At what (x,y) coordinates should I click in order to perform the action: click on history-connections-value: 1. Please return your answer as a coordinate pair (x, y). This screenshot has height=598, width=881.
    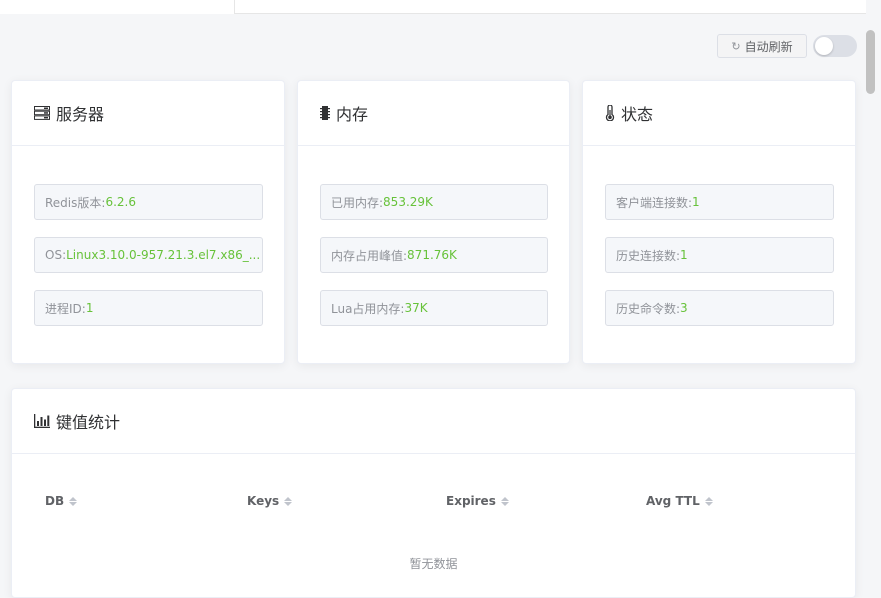
    Looking at the image, I should click on (684, 255).